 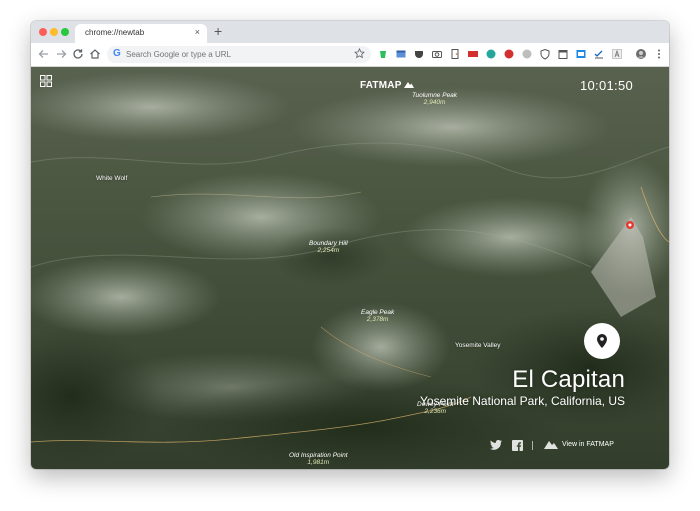 I want to click on grid-menu-icon, so click(x=46, y=81).